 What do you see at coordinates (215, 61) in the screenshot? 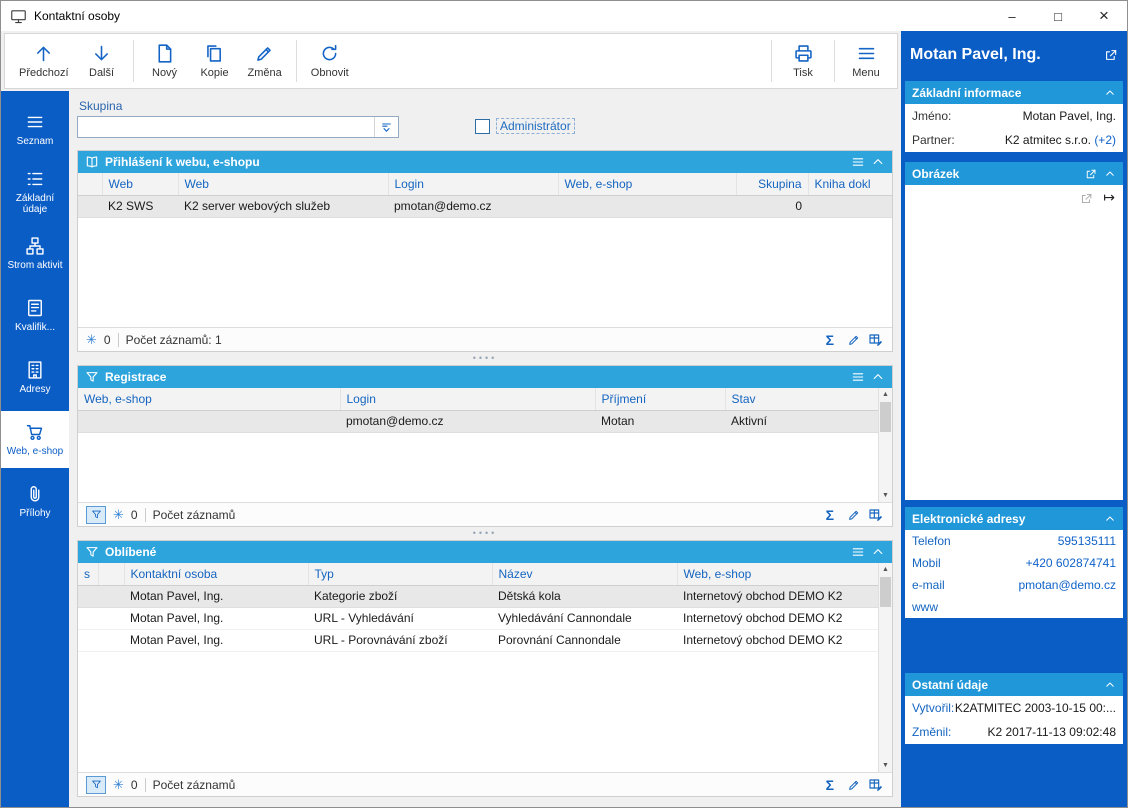
I see `copy-button: Kopie` at bounding box center [215, 61].